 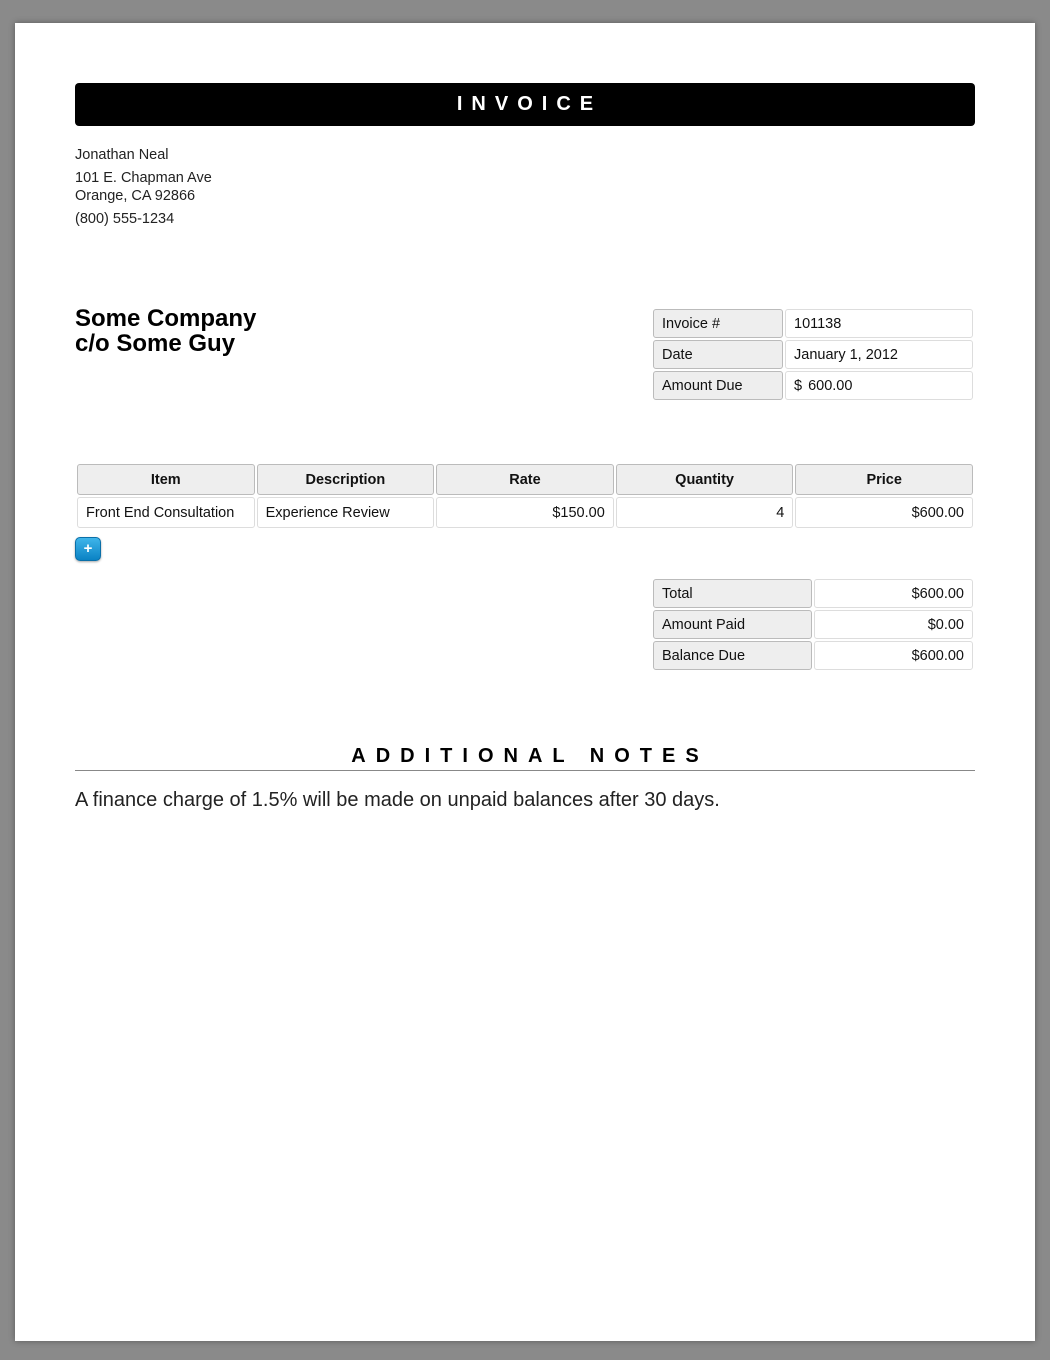 I want to click on column-header-price: Price, so click(x=884, y=479).